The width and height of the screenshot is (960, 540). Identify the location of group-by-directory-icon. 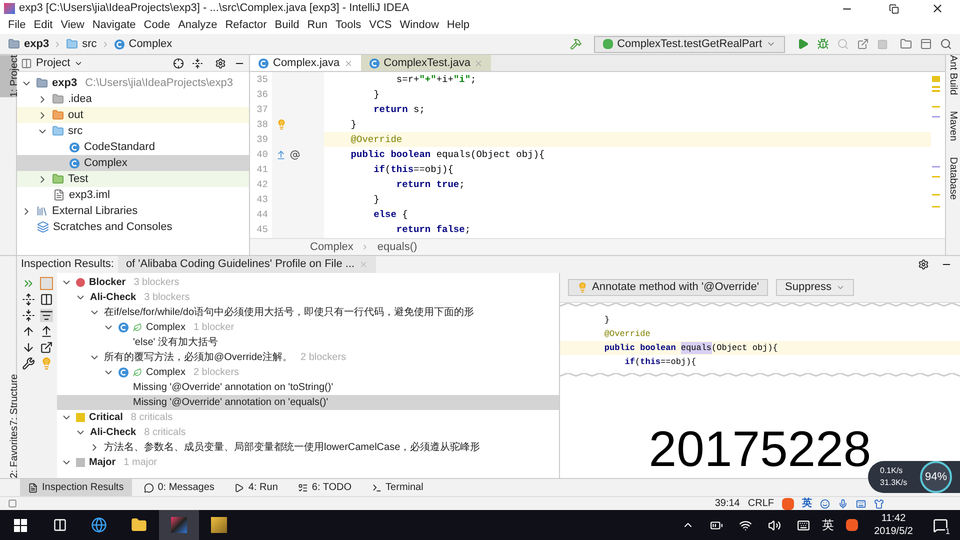
(46, 299).